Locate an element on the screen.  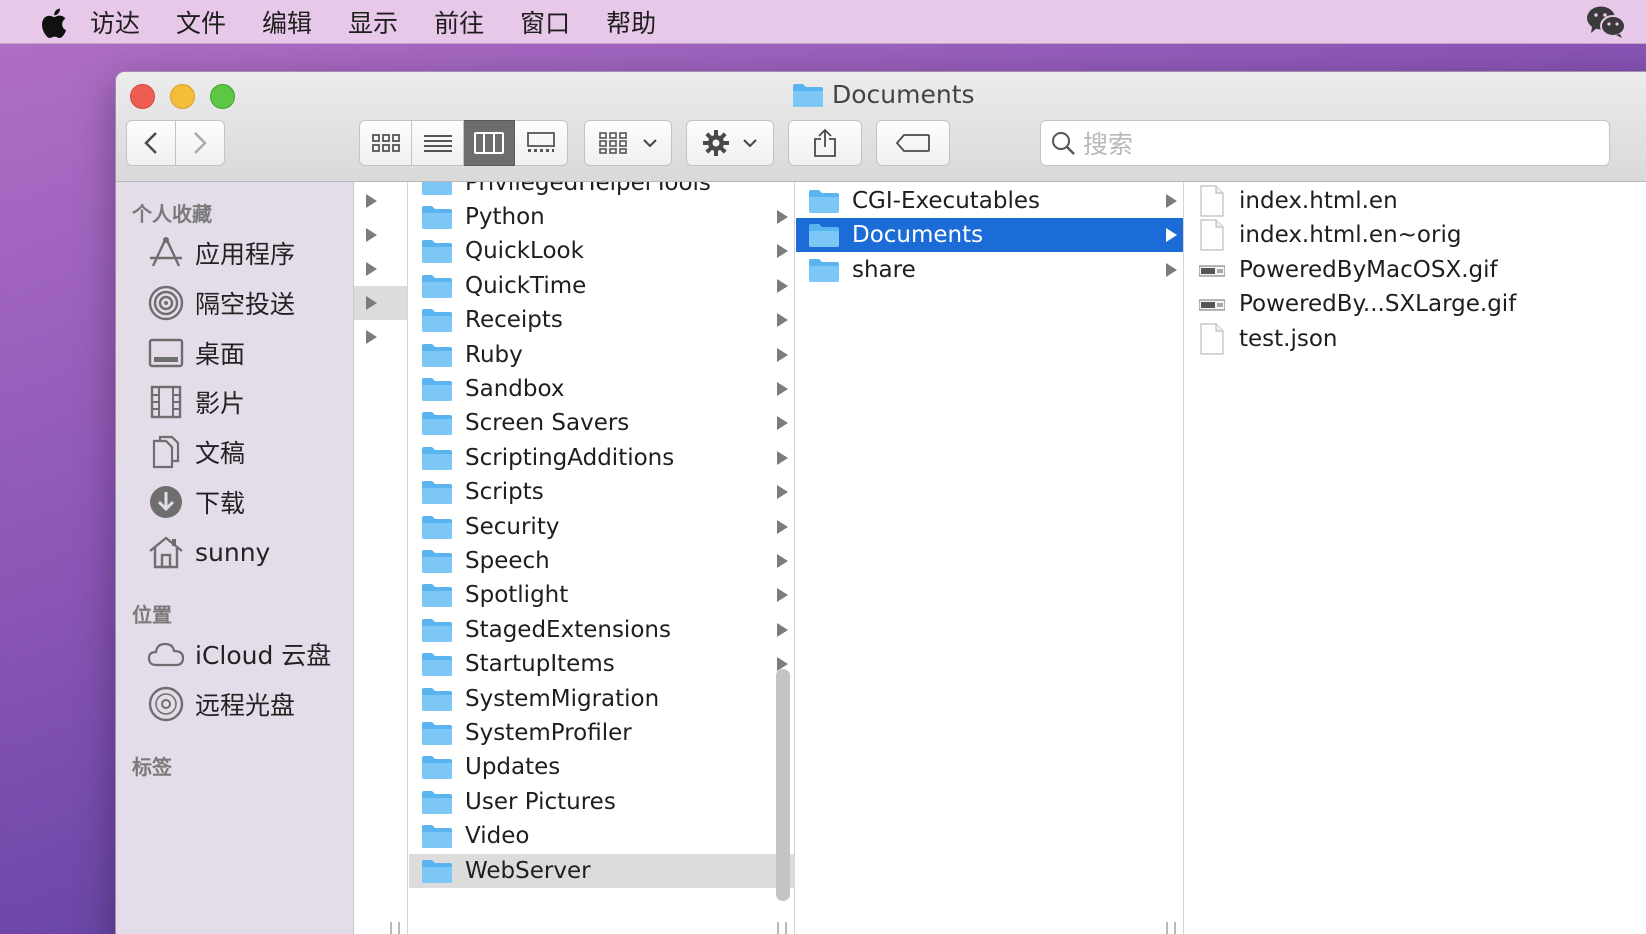
apple-menu is located at coordinates (59, 22).